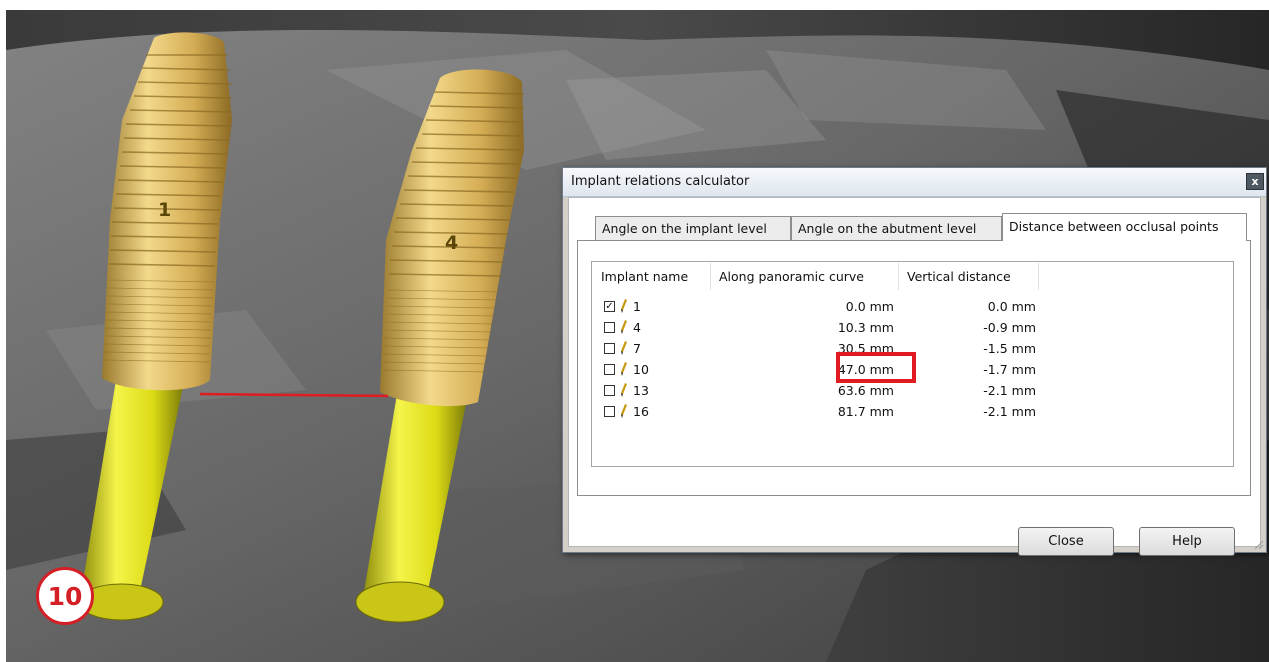 The height and width of the screenshot is (662, 1269). What do you see at coordinates (164, 210) in the screenshot?
I see `implant-1-label: 1` at bounding box center [164, 210].